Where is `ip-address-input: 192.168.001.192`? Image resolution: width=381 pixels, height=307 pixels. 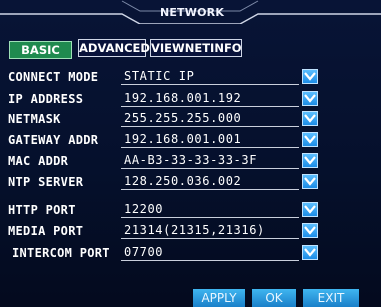
ip-address-input: 192.168.001.192 is located at coordinates (210, 98).